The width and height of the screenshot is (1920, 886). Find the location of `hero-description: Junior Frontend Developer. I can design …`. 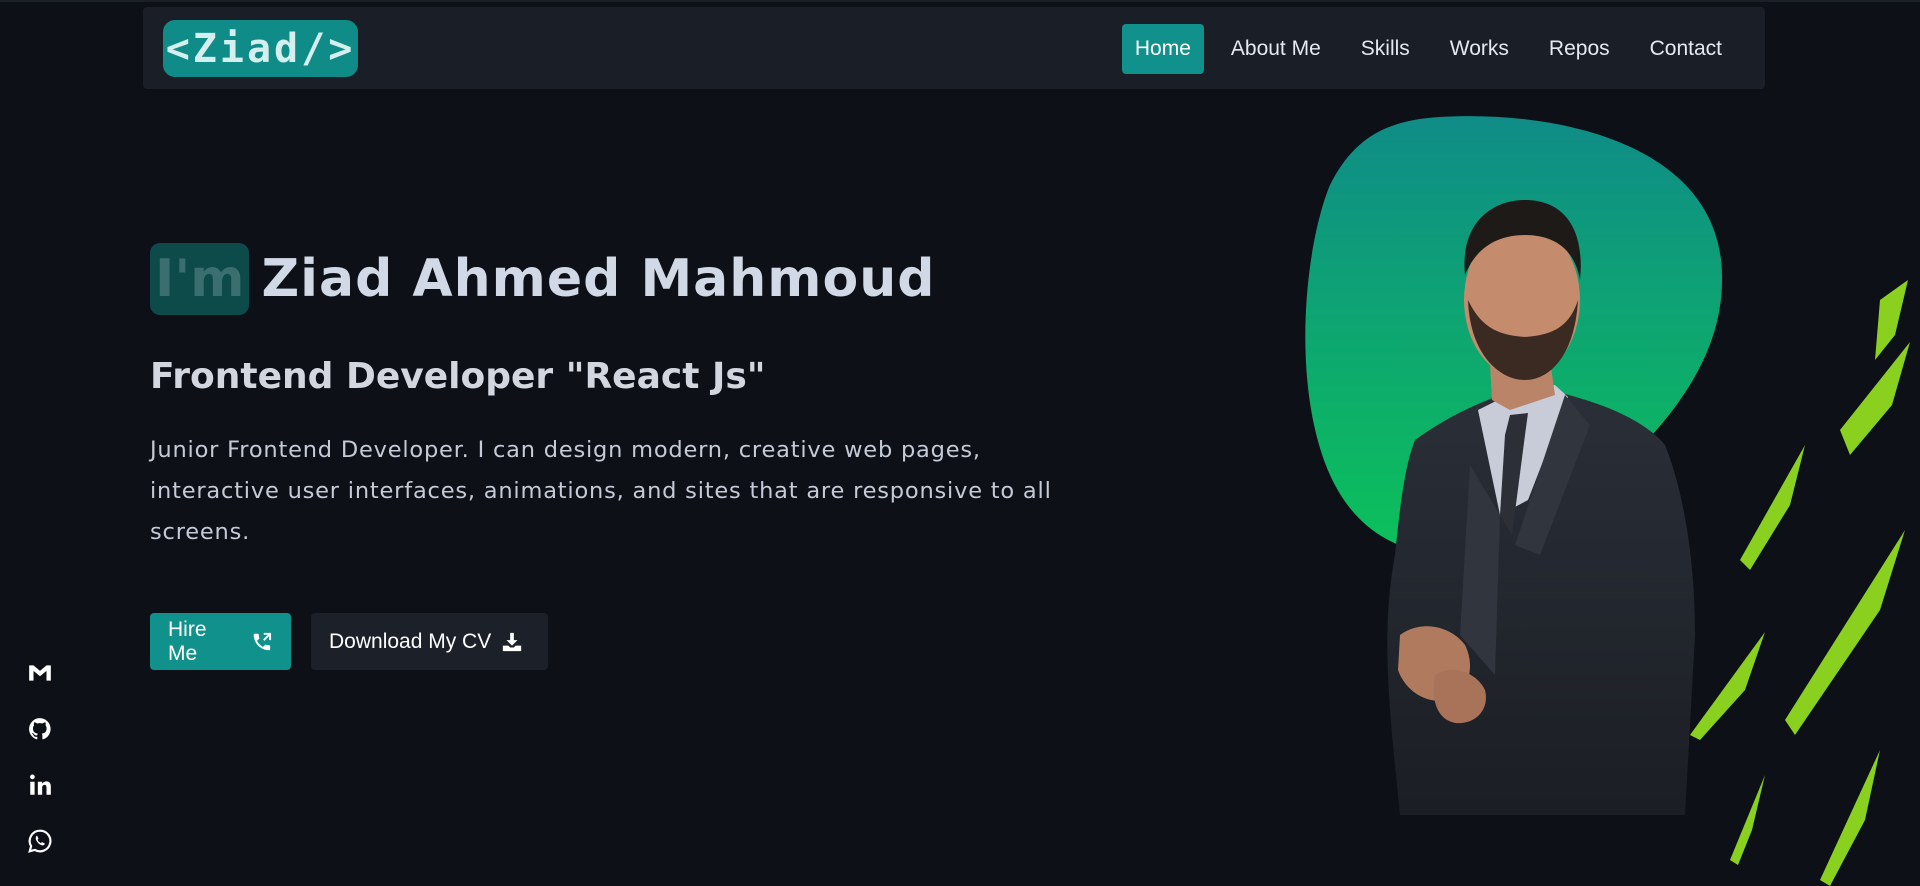

hero-description: Junior Frontend Developer. I can design … is located at coordinates (601, 491).